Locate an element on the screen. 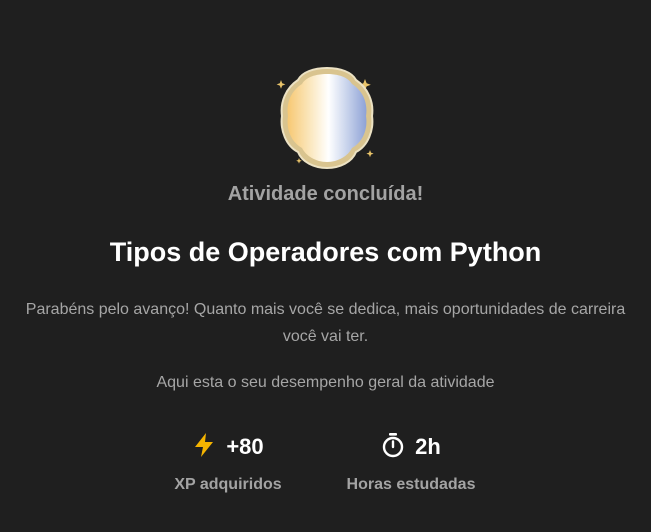 Image resolution: width=651 pixels, height=532 pixels. xp-label: XP adquiridos is located at coordinates (228, 484).